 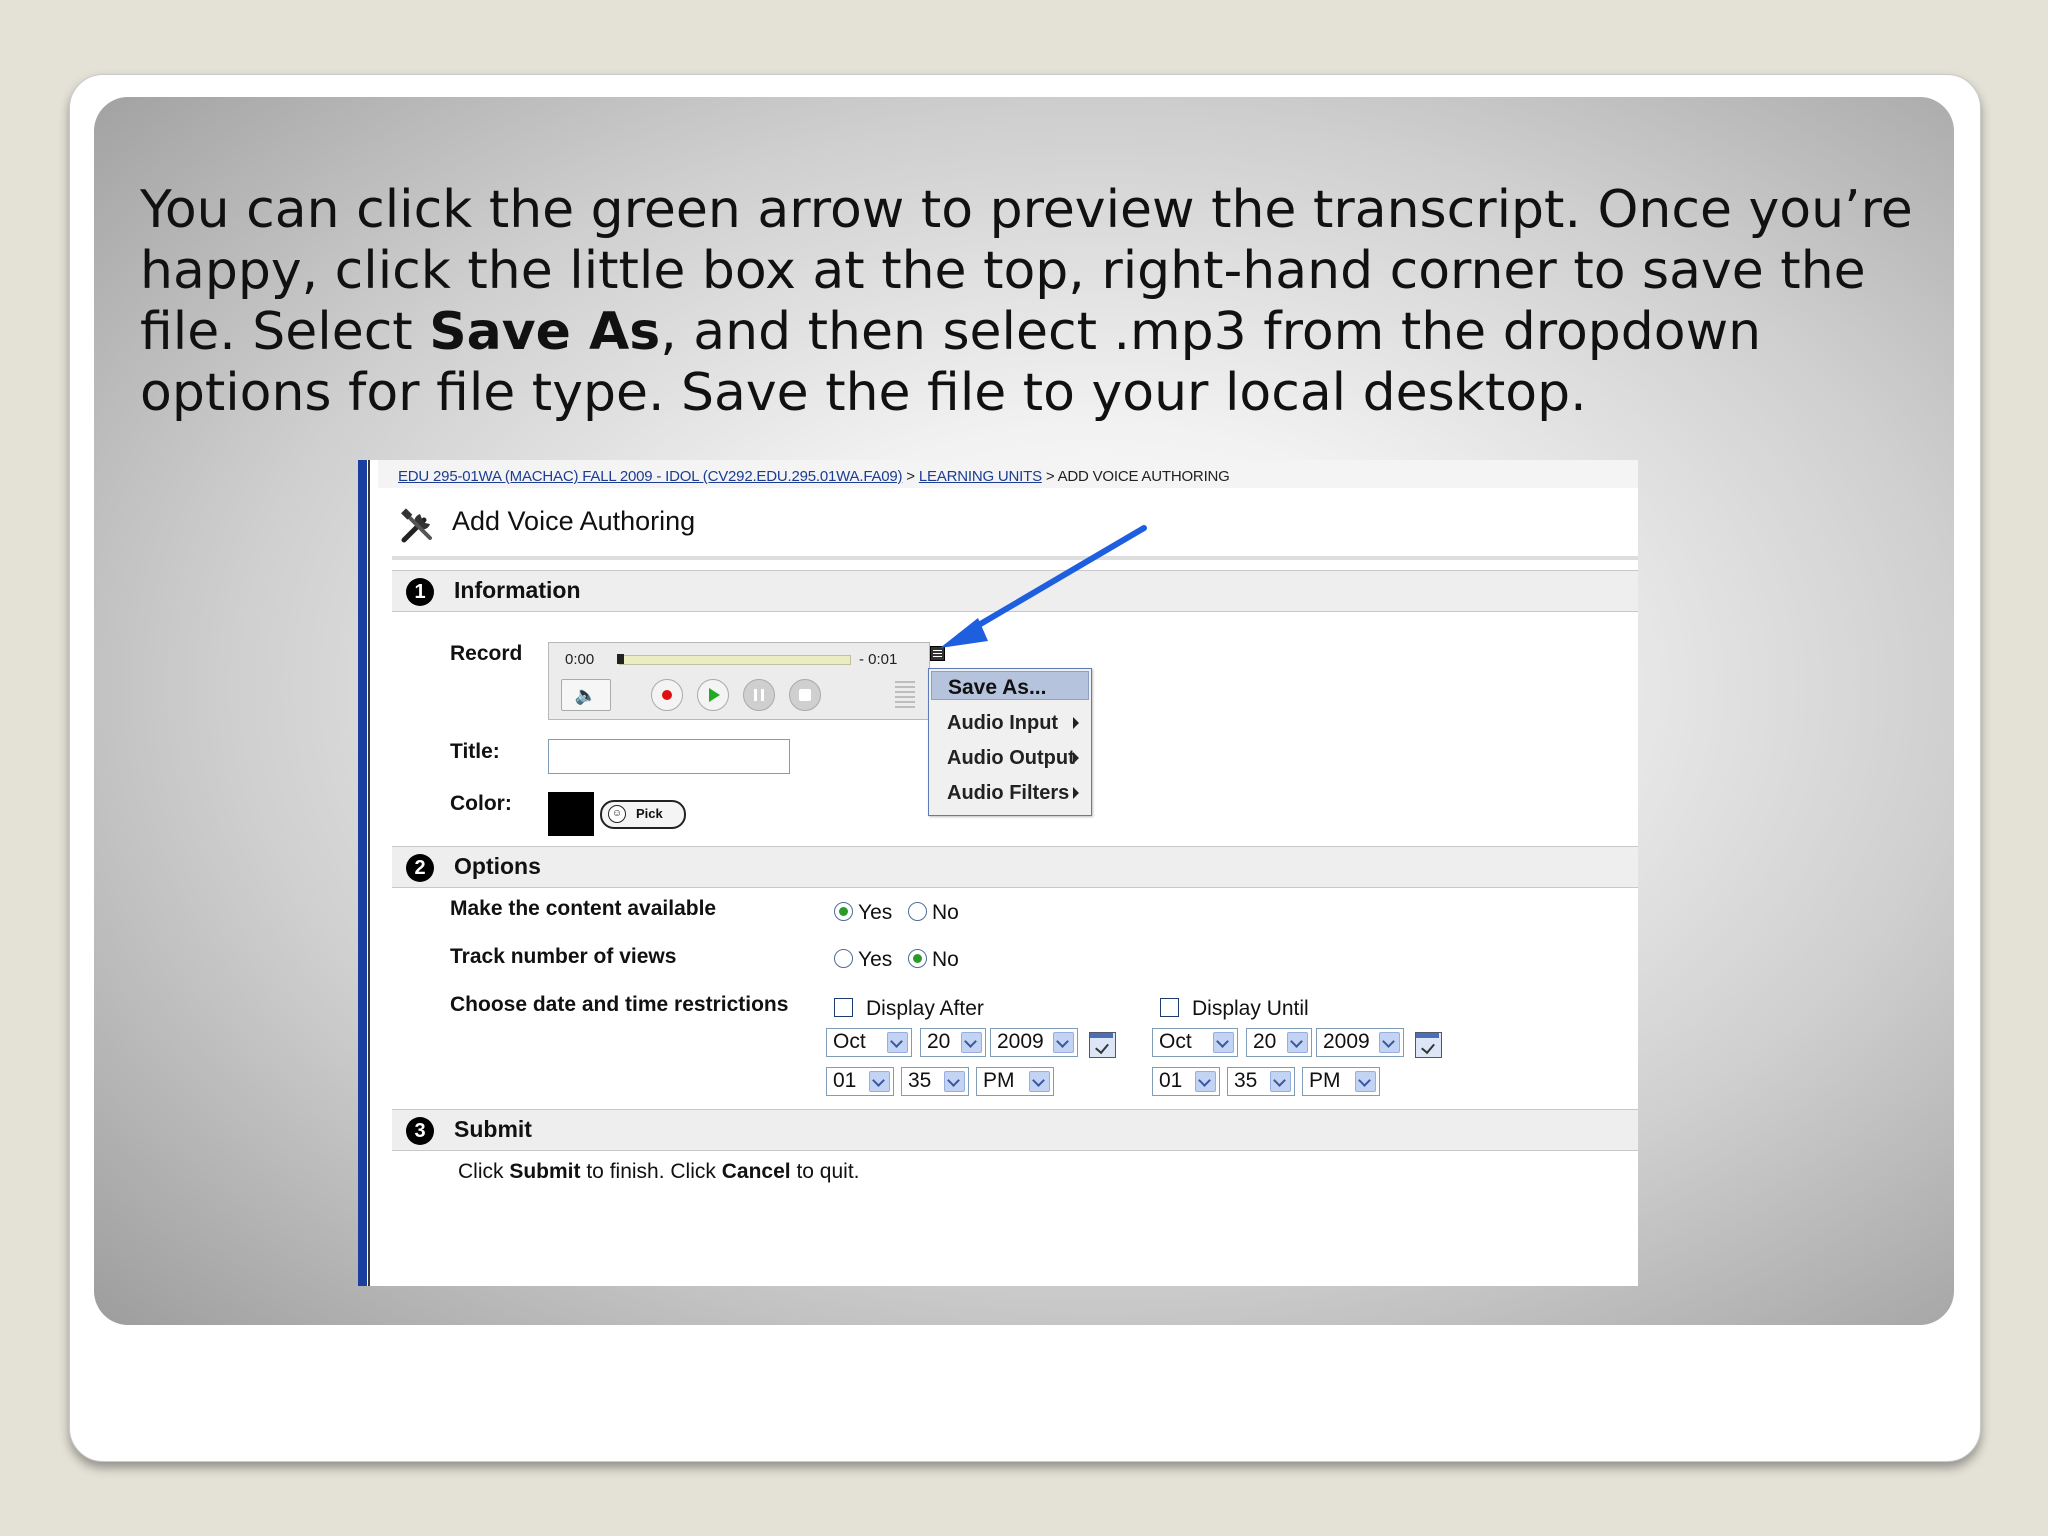 I want to click on available-no-radio, so click(x=917, y=911).